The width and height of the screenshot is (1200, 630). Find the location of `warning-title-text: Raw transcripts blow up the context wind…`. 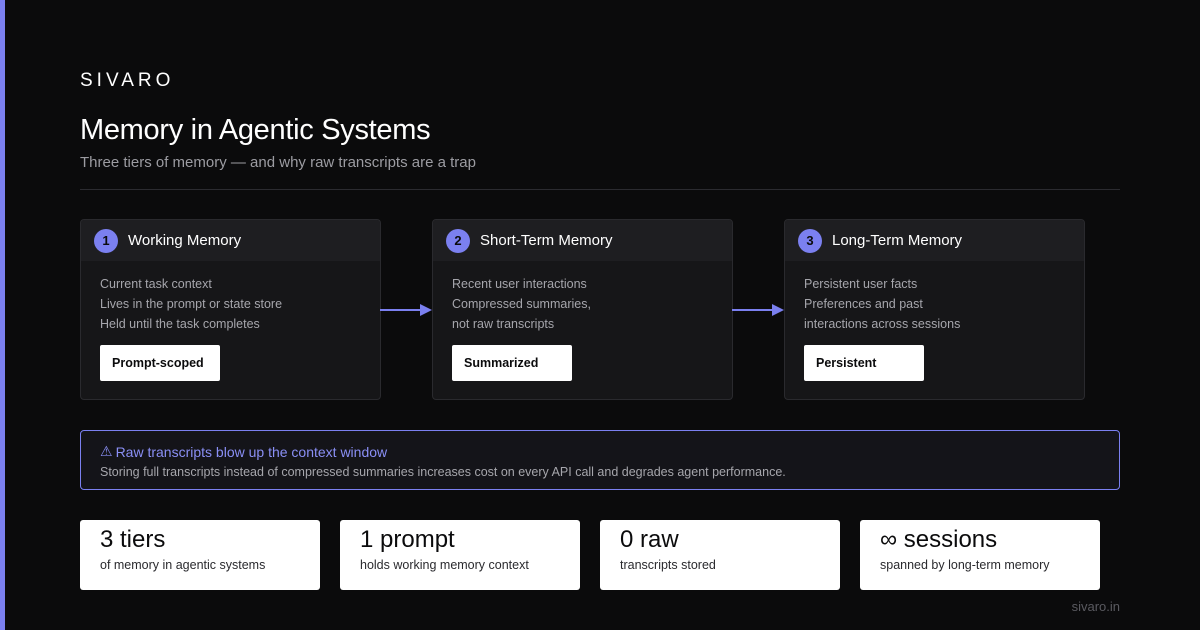

warning-title-text: Raw transcripts blow up the context wind… is located at coordinates (251, 451).